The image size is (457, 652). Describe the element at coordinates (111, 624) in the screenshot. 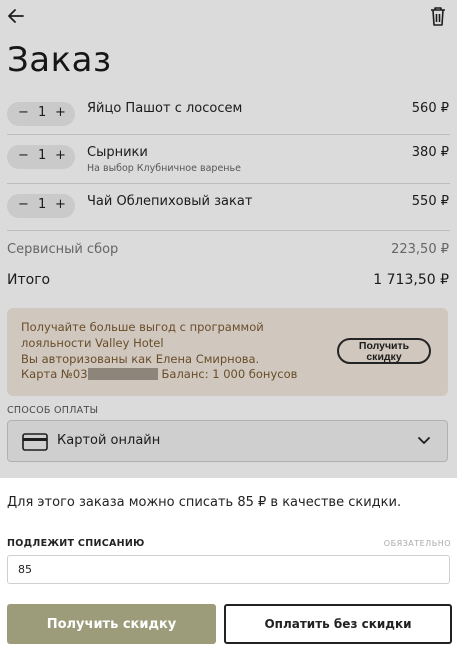

I see `get-discount-button: Получить скидку` at that location.